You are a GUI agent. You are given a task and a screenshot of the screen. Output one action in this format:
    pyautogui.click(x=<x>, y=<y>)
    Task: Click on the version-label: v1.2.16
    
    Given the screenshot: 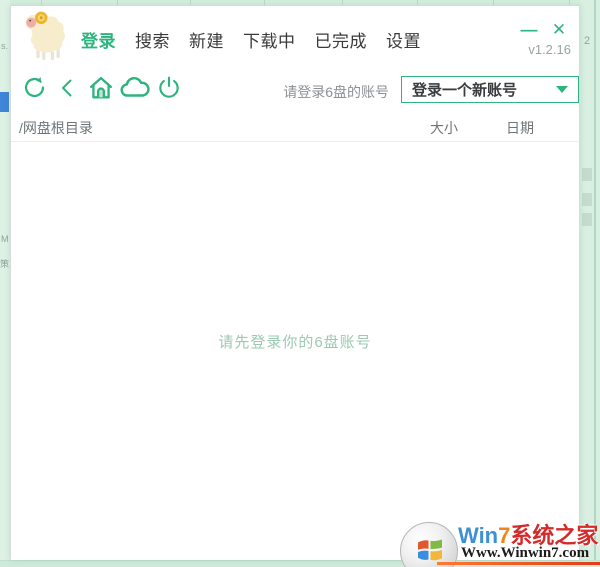 What is the action you would take?
    pyautogui.click(x=549, y=49)
    